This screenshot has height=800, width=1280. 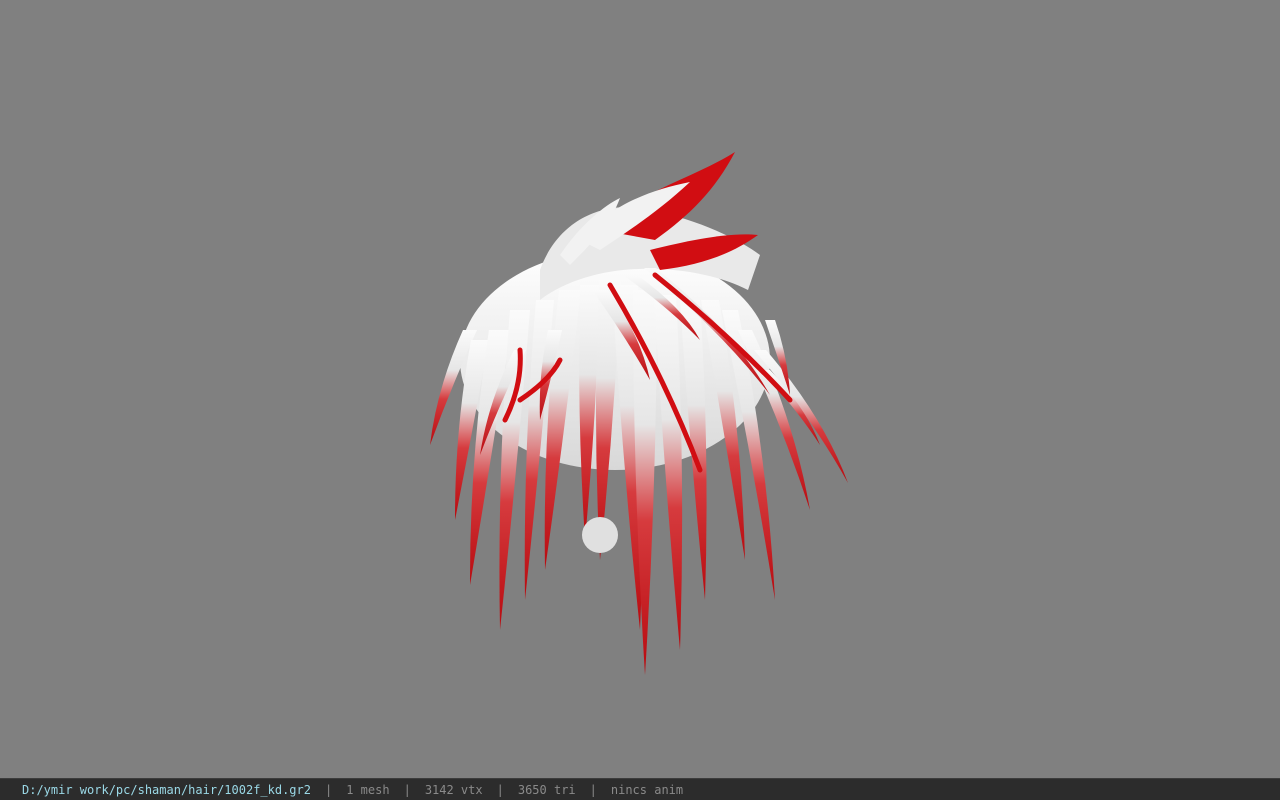 What do you see at coordinates (668, 472) in the screenshot?
I see `hair-strand` at bounding box center [668, 472].